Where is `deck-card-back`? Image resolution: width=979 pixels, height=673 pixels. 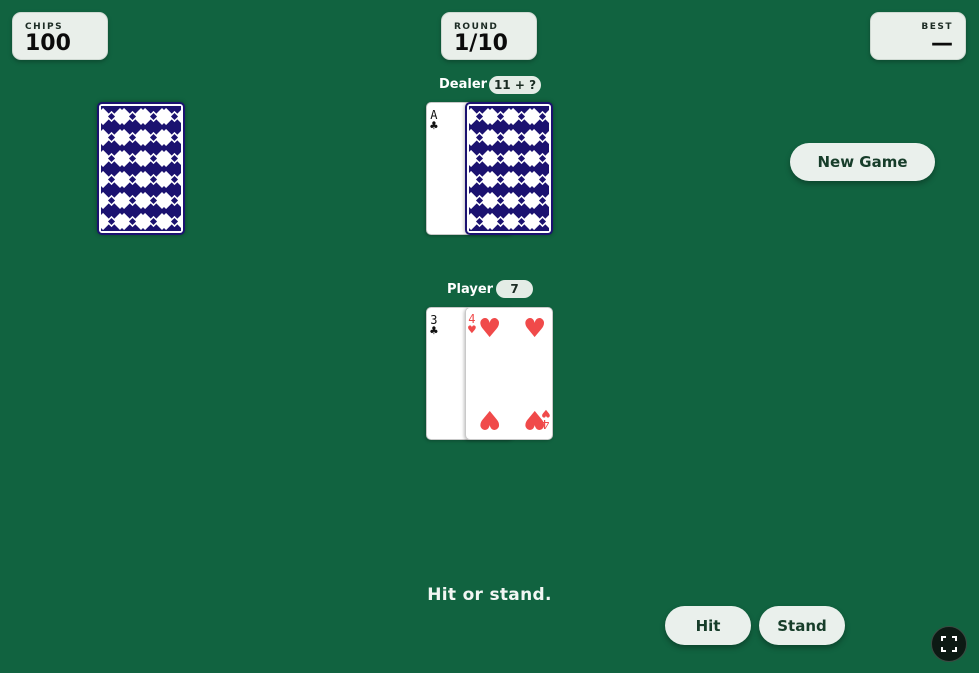 deck-card-back is located at coordinates (141, 168).